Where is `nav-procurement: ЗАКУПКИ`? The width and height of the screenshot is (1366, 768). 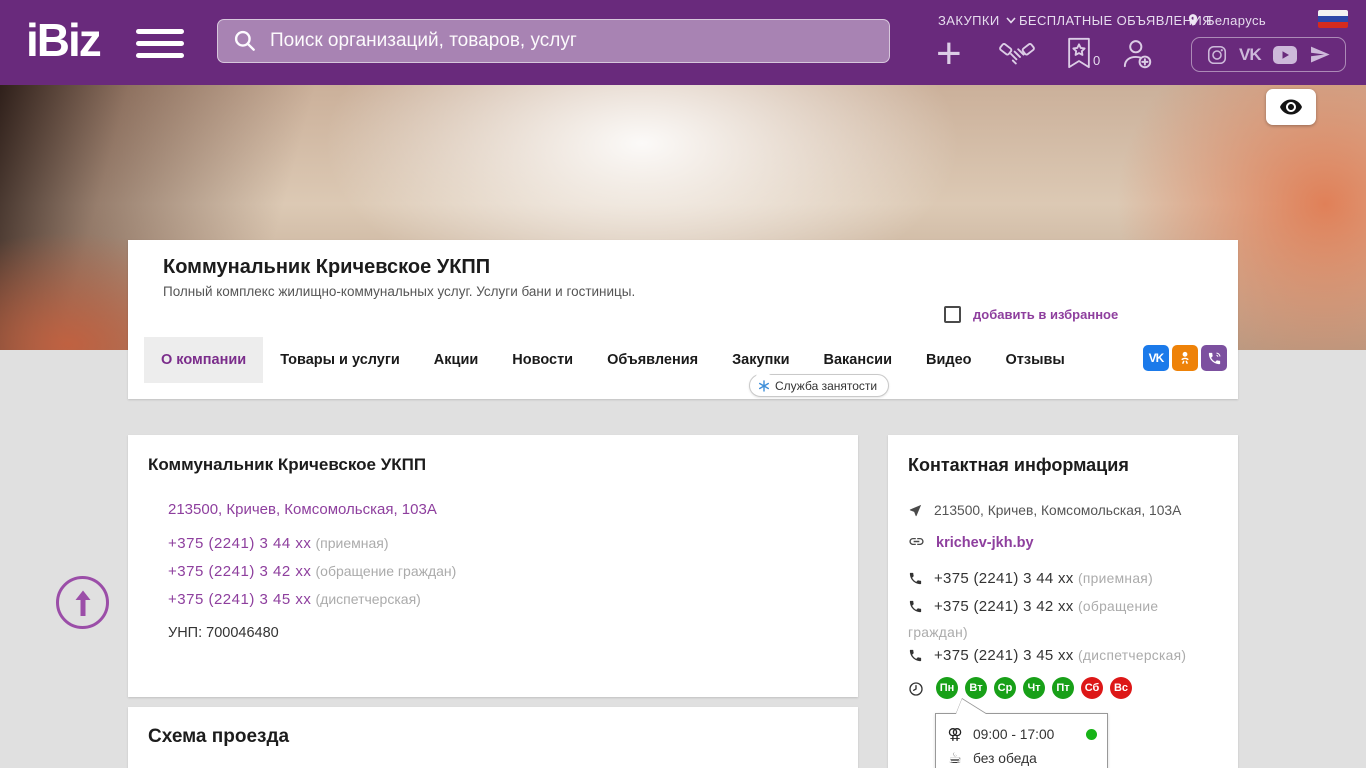 nav-procurement: ЗАКУПКИ is located at coordinates (977, 20).